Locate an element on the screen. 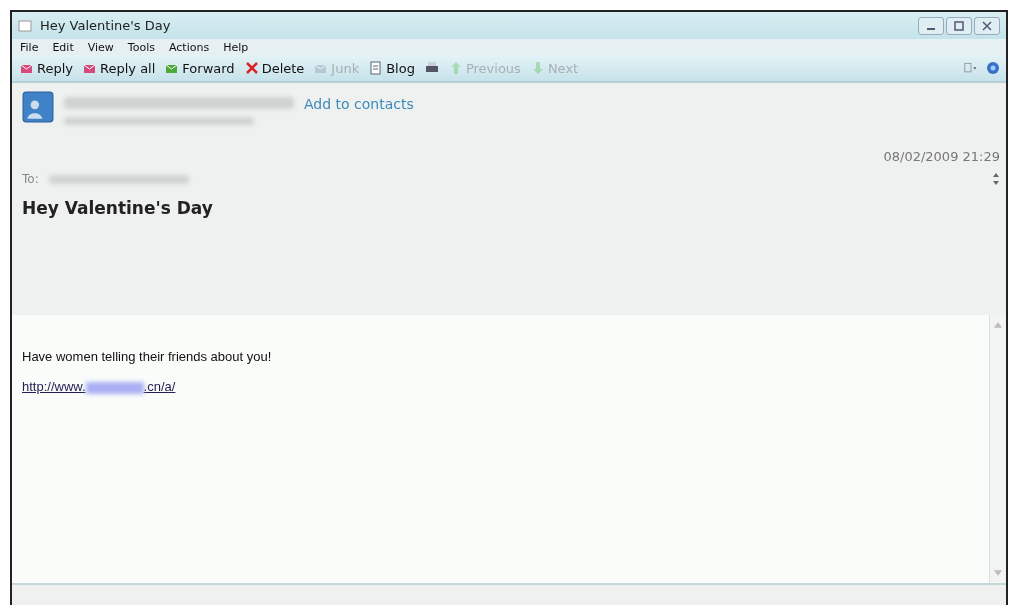 The image size is (1011, 605). scroll-arrows-icon is located at coordinates (996, 179).